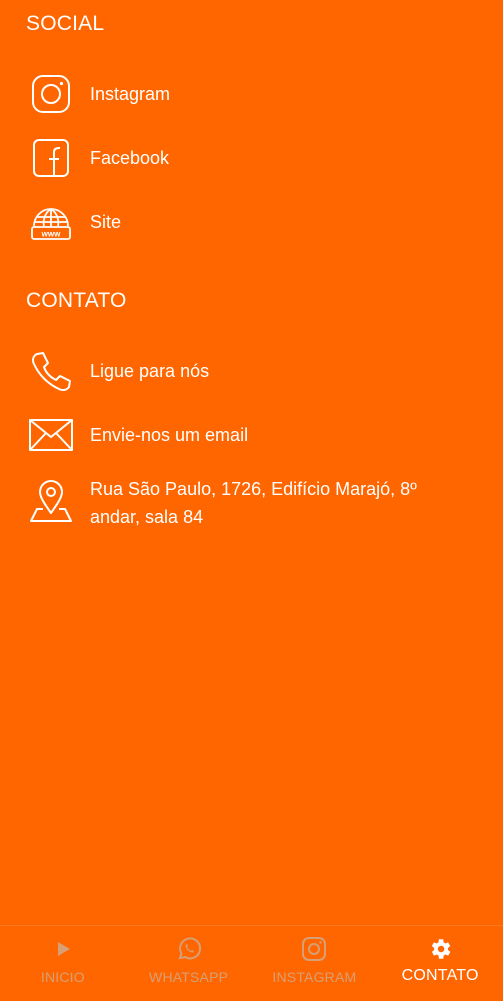  I want to click on globe-www-icon: www, so click(51, 222).